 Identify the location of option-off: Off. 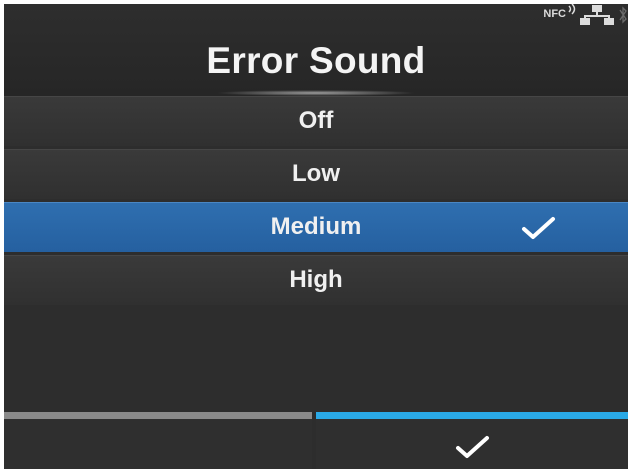
(316, 121).